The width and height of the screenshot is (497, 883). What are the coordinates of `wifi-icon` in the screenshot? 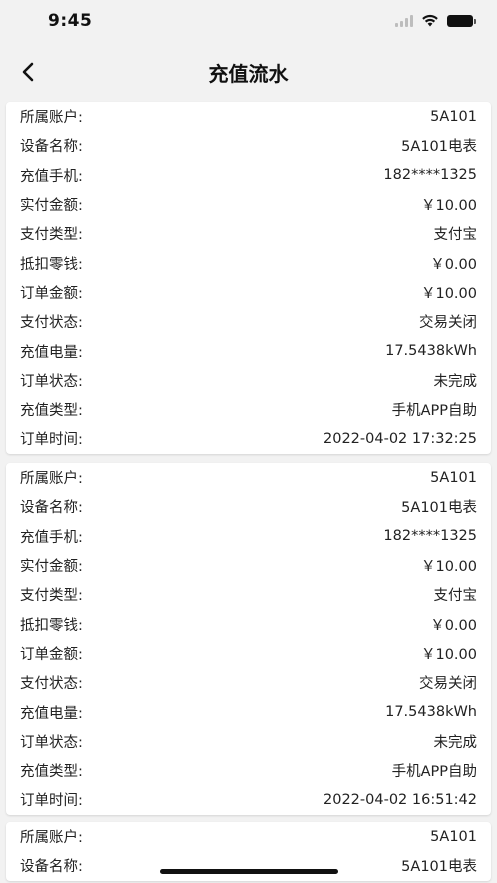 It's located at (430, 20).